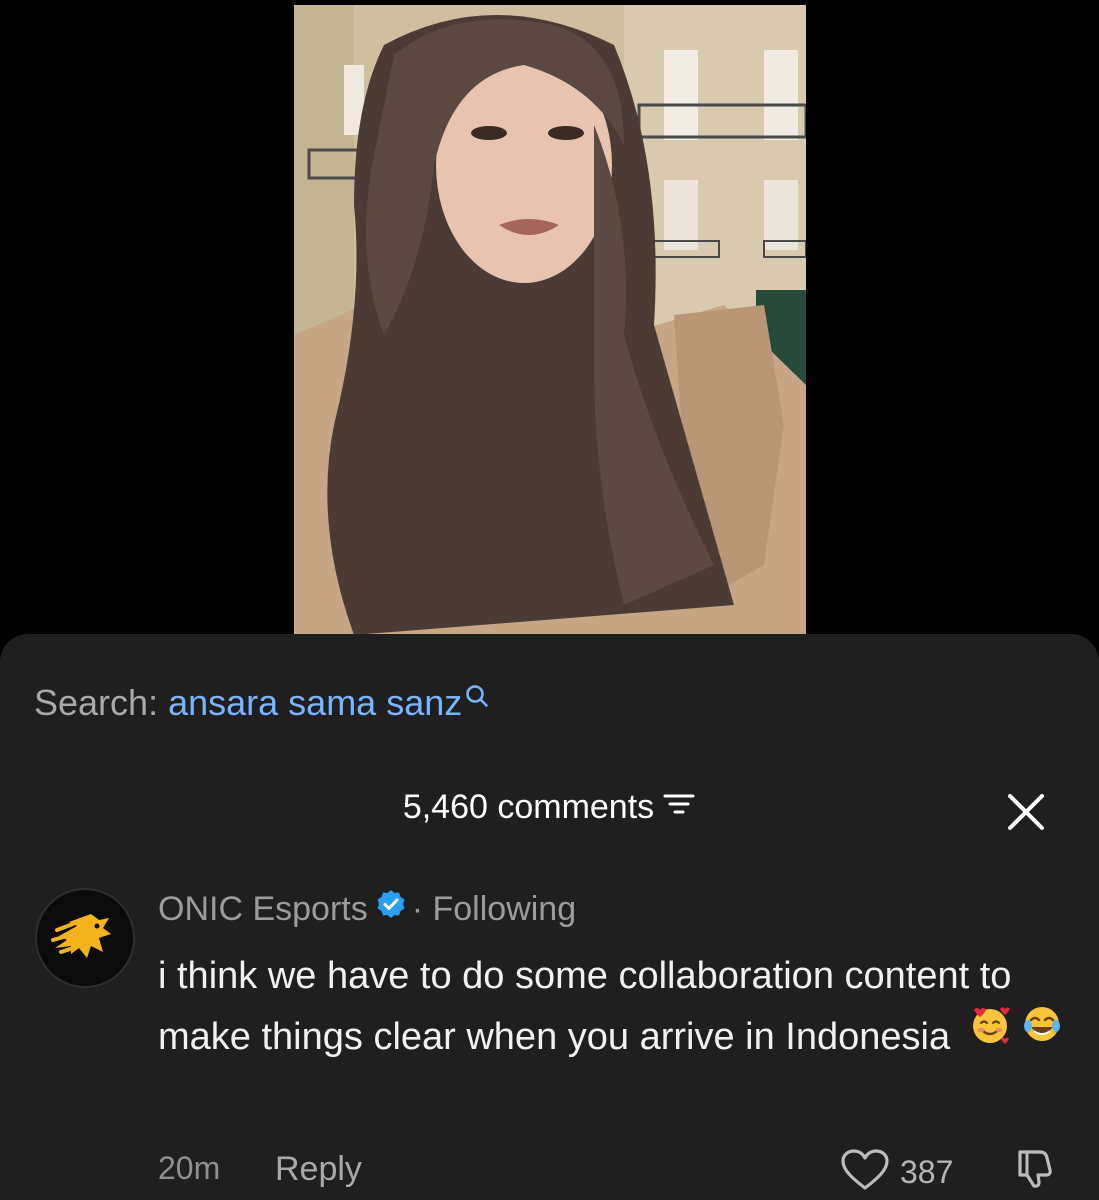 This screenshot has height=1200, width=1099. Describe the element at coordinates (927, 1172) in the screenshot. I see `like-count: 387` at that location.